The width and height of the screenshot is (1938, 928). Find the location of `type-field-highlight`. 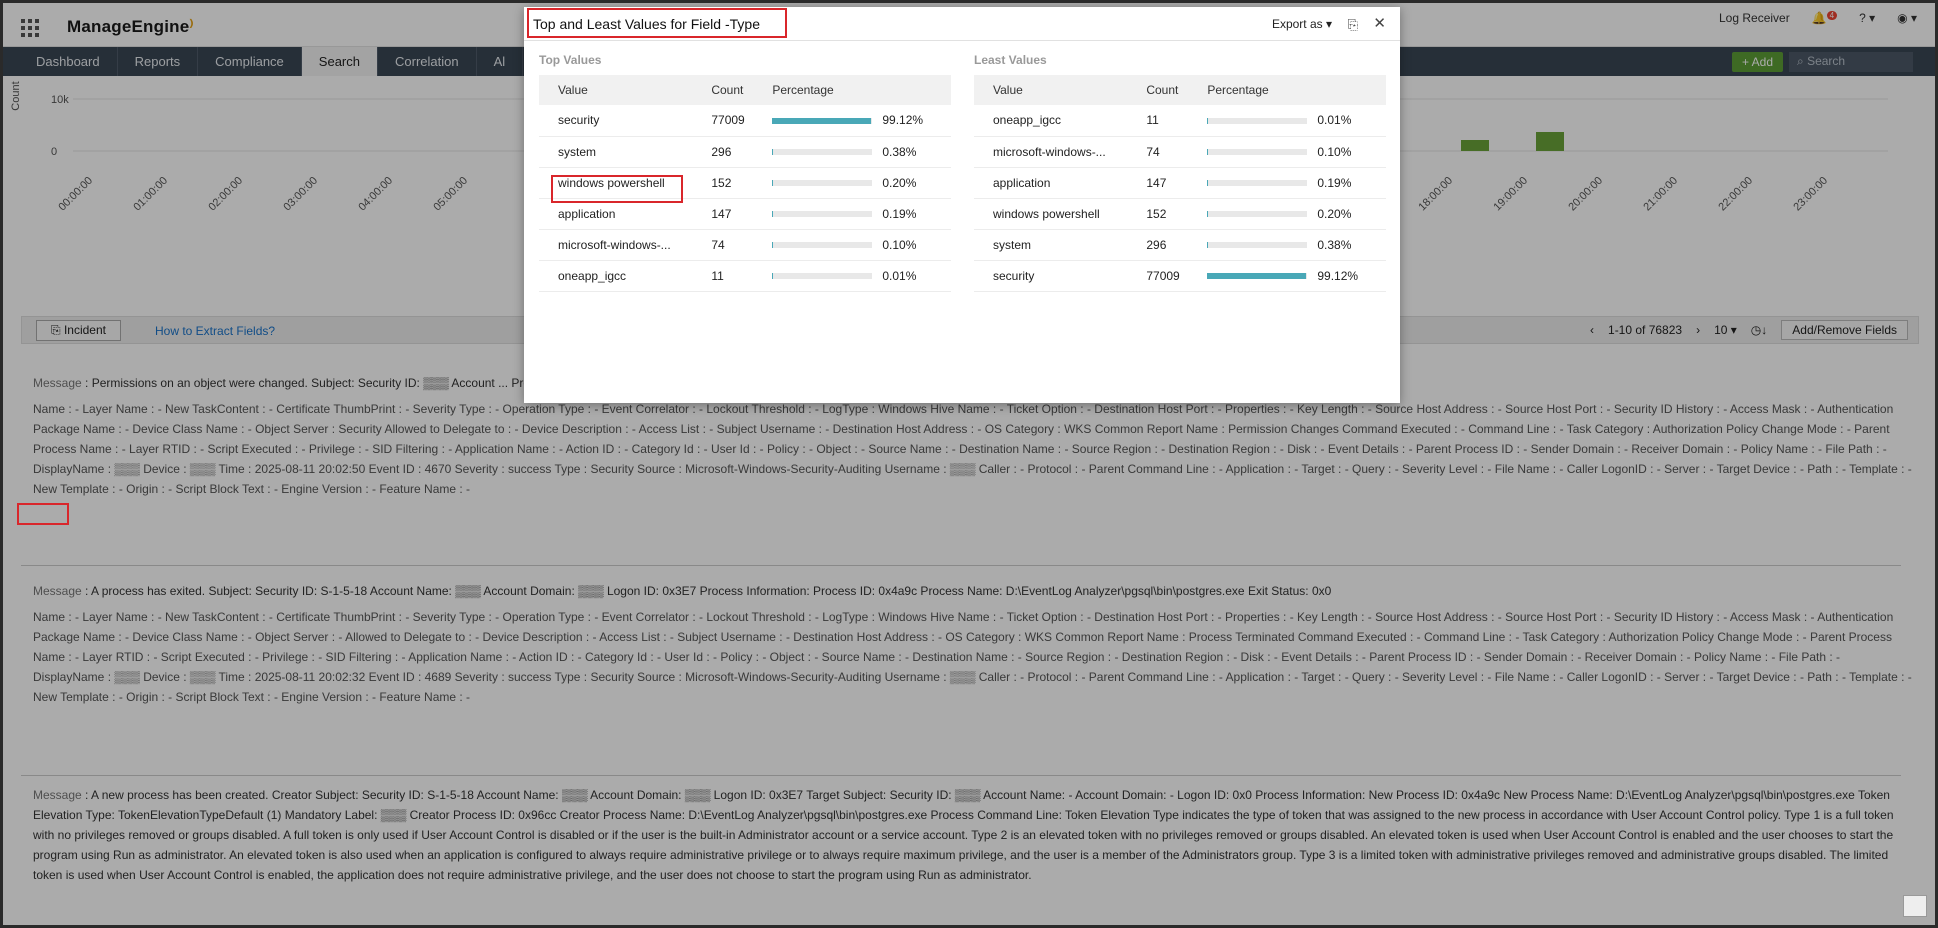

type-field-highlight is located at coordinates (43, 514).